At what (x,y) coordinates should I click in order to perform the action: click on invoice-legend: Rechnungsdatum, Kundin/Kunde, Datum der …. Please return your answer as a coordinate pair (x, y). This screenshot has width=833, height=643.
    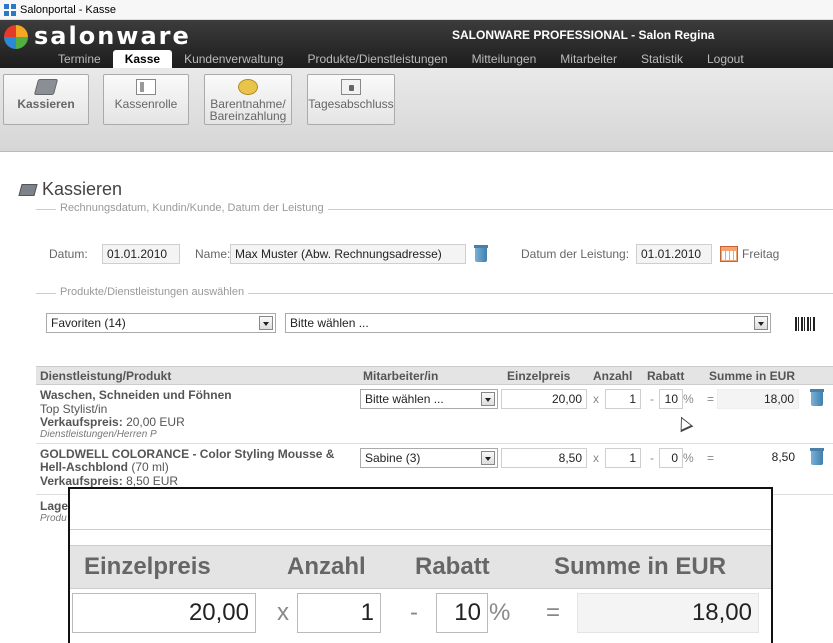
    Looking at the image, I should click on (182, 208).